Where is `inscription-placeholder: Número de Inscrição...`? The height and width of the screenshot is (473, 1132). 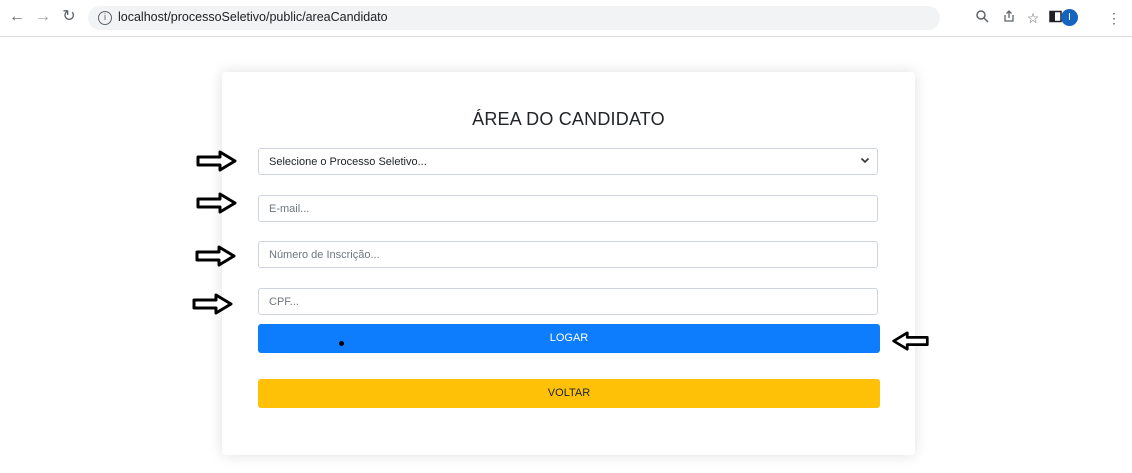 inscription-placeholder: Número de Inscrição... is located at coordinates (324, 255).